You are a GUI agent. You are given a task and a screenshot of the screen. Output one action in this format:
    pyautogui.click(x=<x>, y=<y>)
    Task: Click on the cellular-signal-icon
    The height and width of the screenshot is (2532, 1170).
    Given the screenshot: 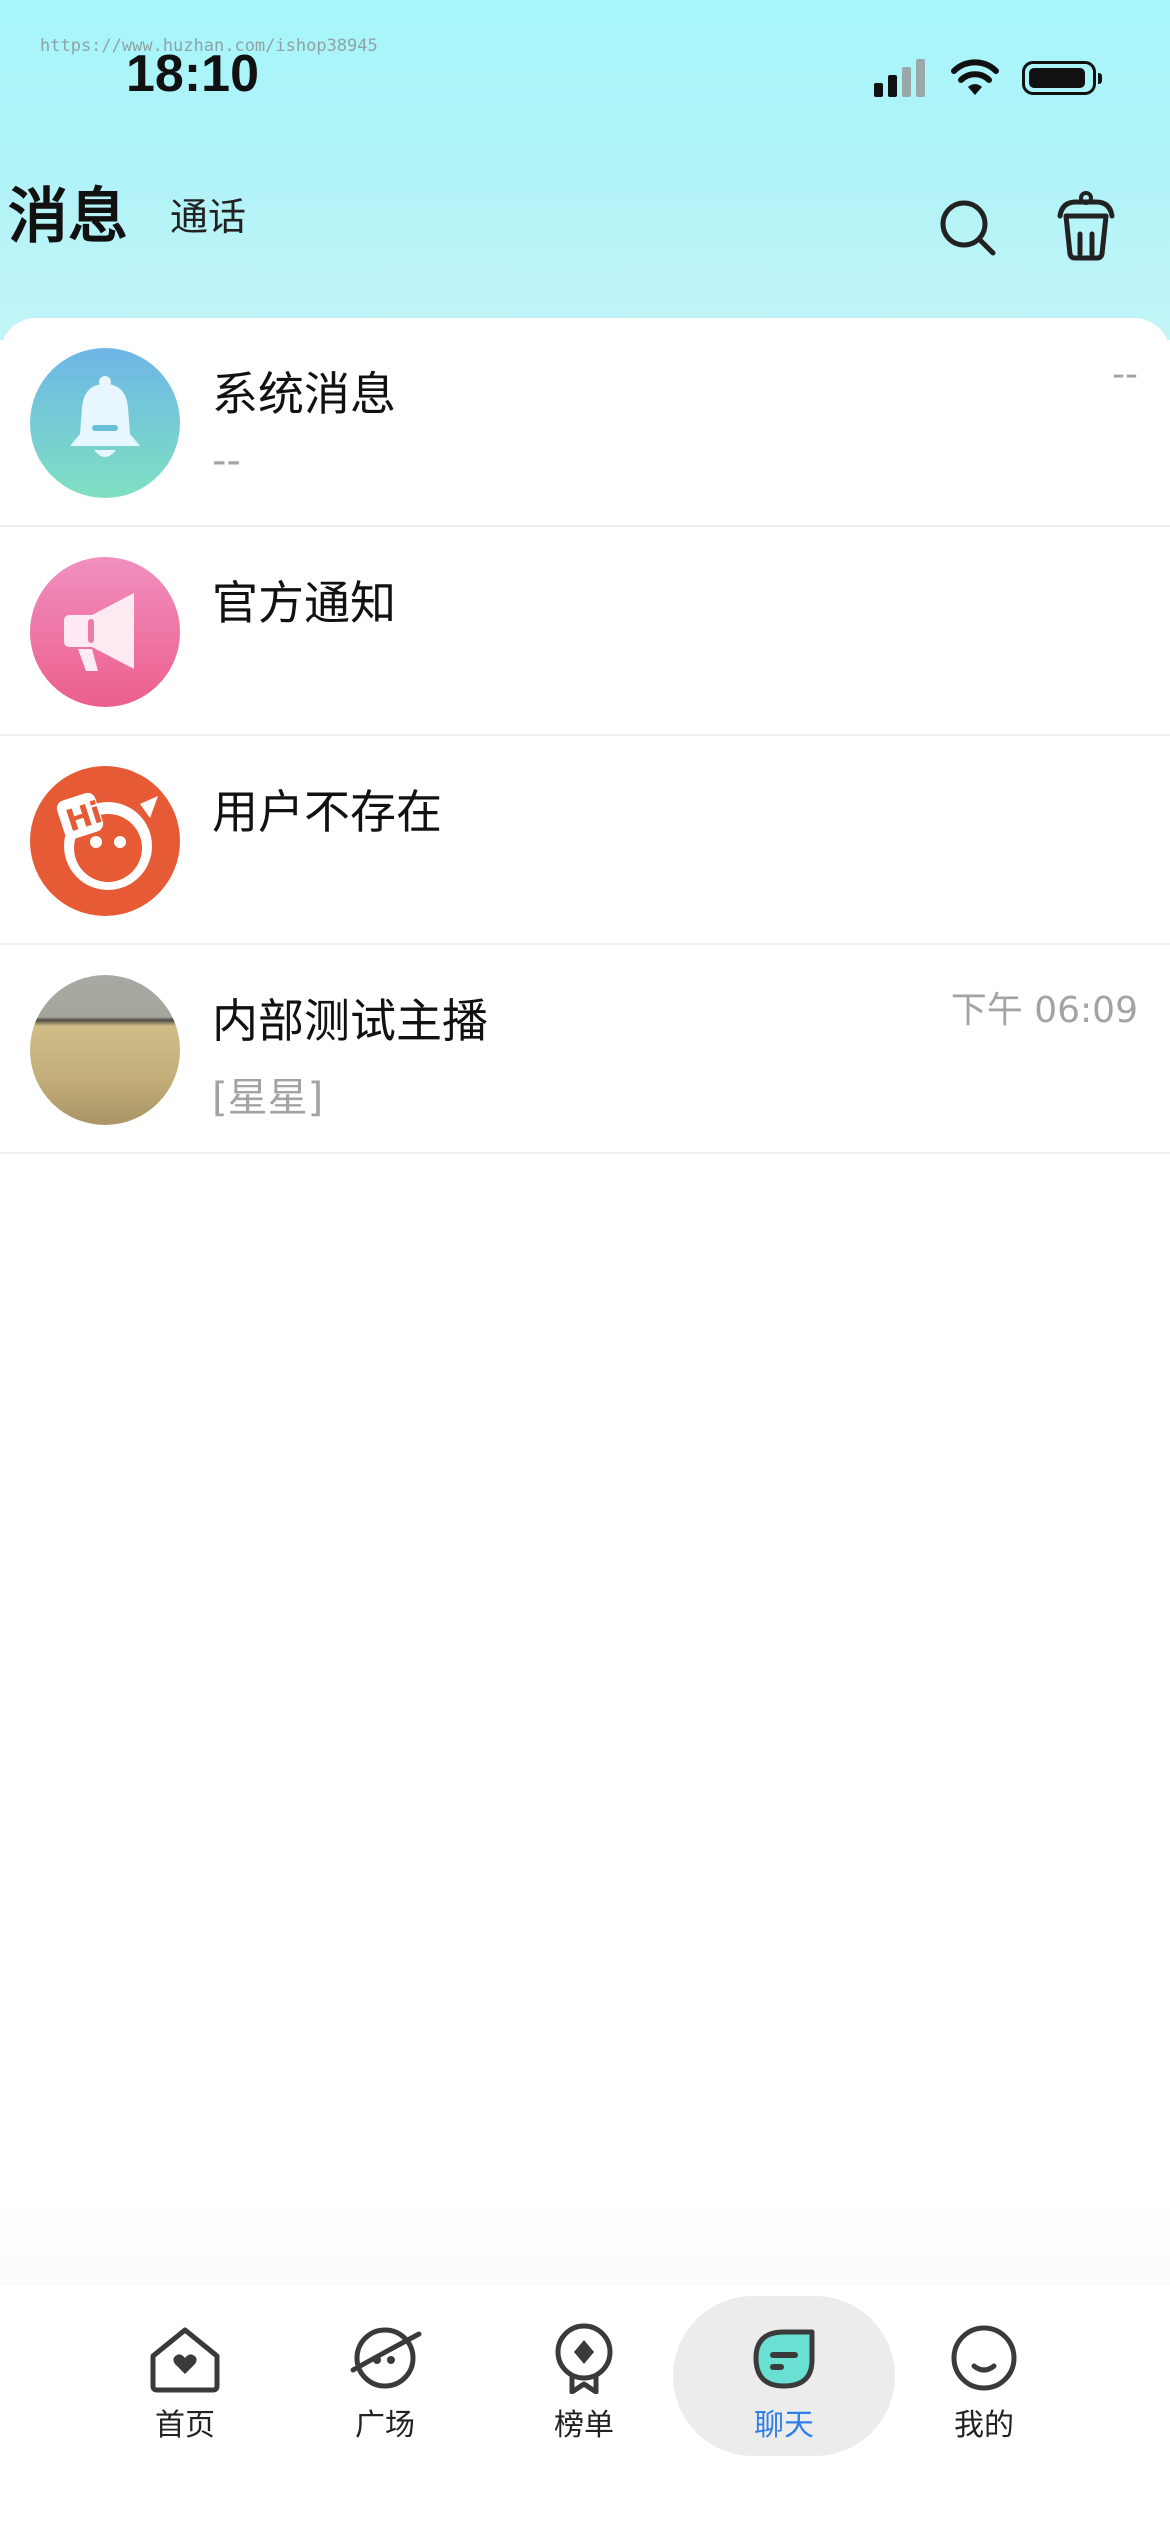 What is the action you would take?
    pyautogui.click(x=902, y=78)
    